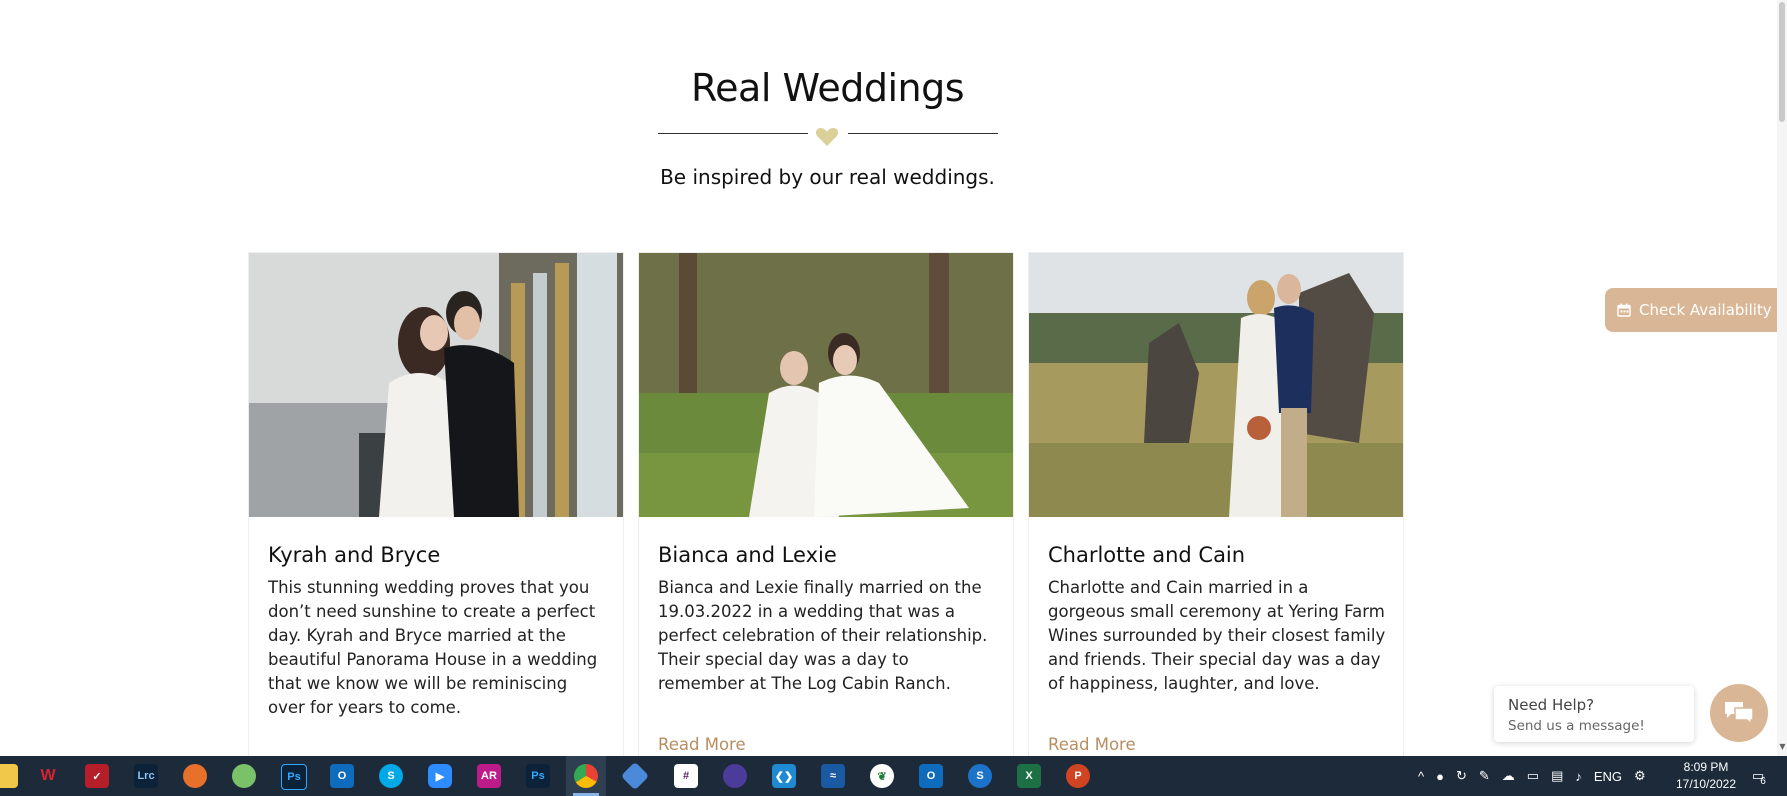 This screenshot has width=1787, height=796. Describe the element at coordinates (1461, 776) in the screenshot. I see `sync-icon: ↻` at that location.